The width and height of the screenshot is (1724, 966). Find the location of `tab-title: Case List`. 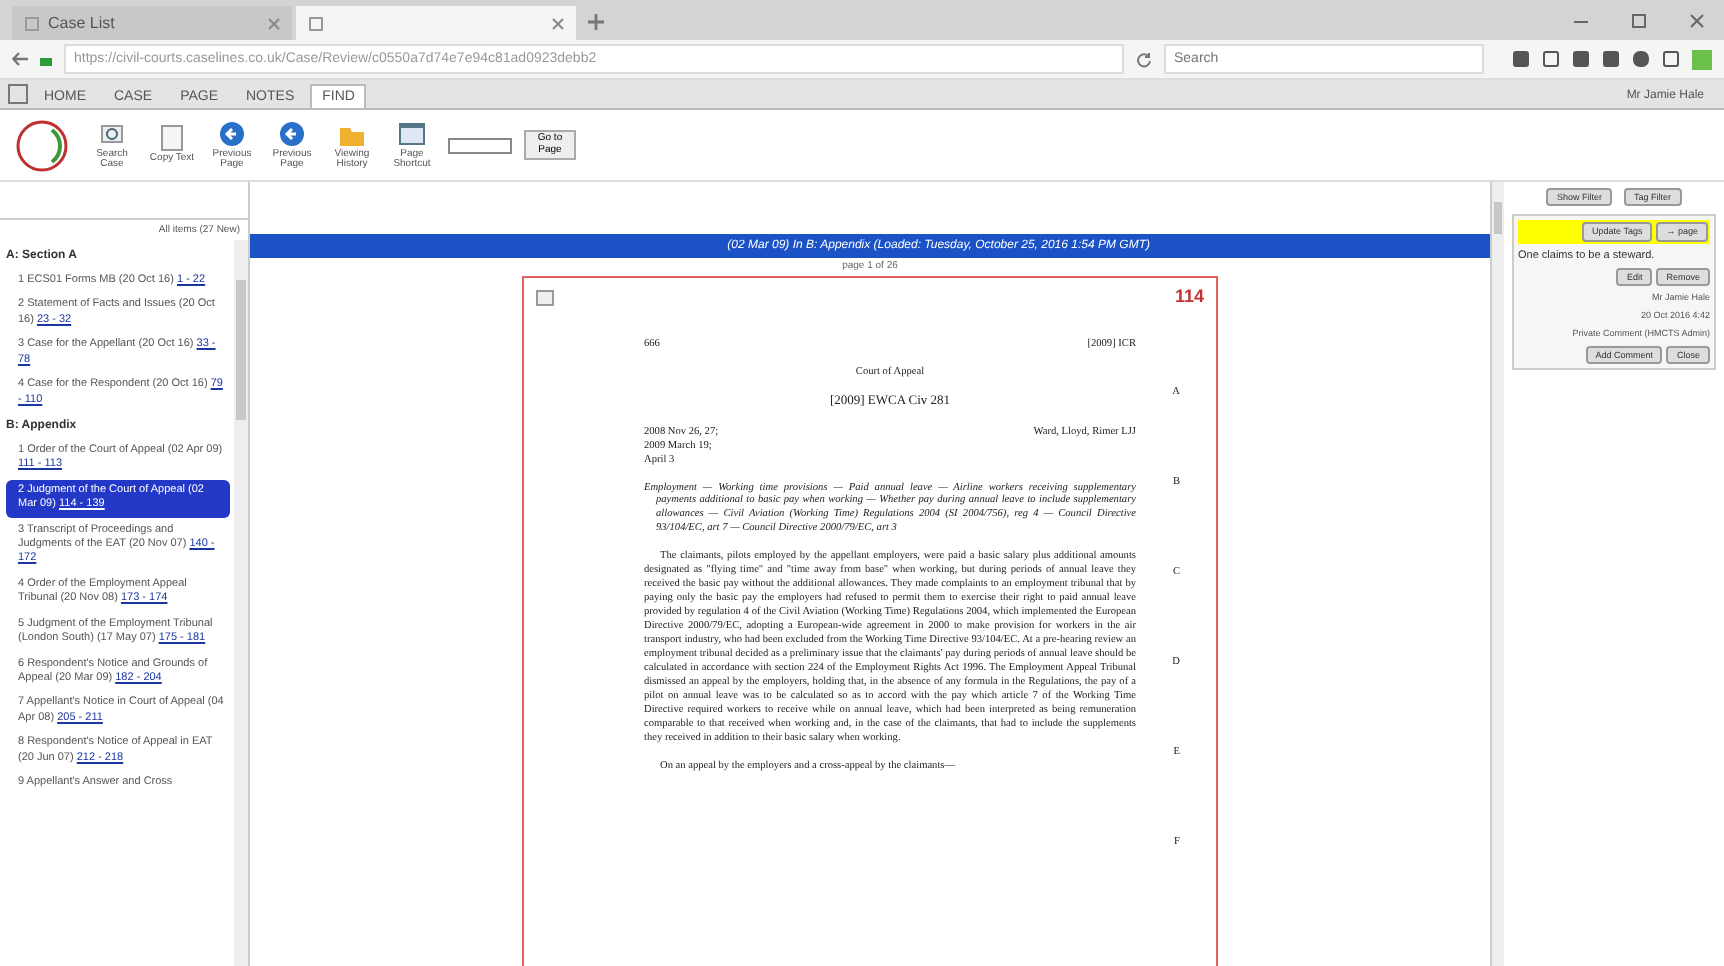

tab-title: Case List is located at coordinates (81, 23).